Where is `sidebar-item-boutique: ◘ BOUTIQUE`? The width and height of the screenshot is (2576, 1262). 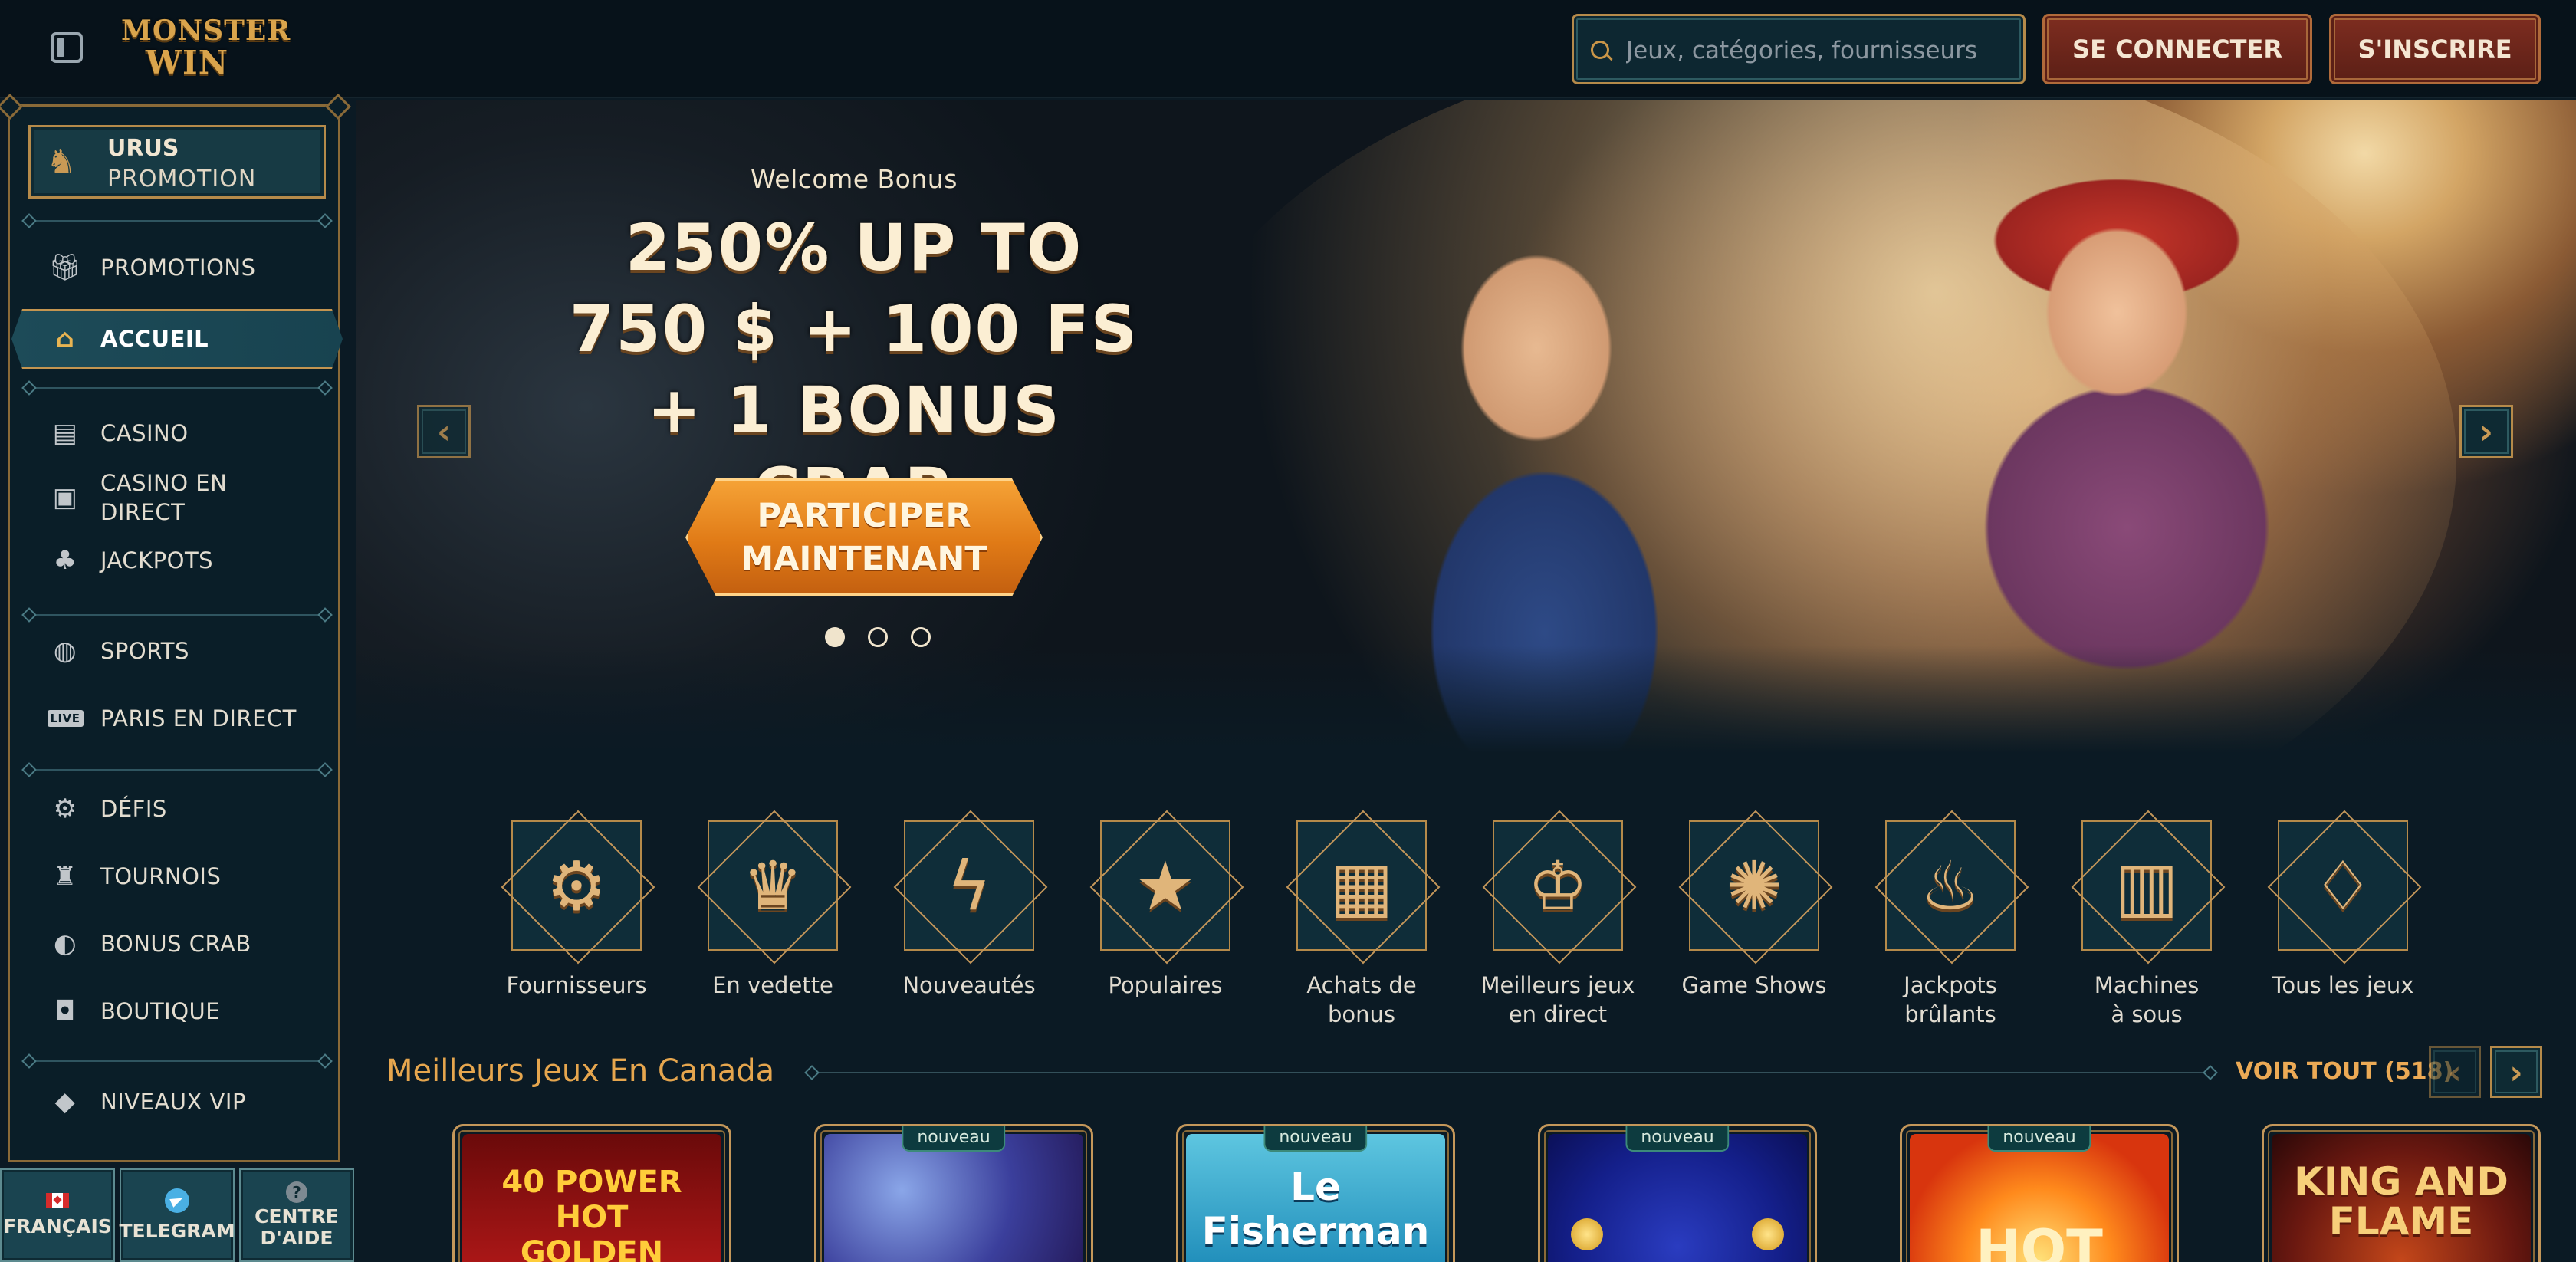 sidebar-item-boutique: ◘ BOUTIQUE is located at coordinates (192, 1011).